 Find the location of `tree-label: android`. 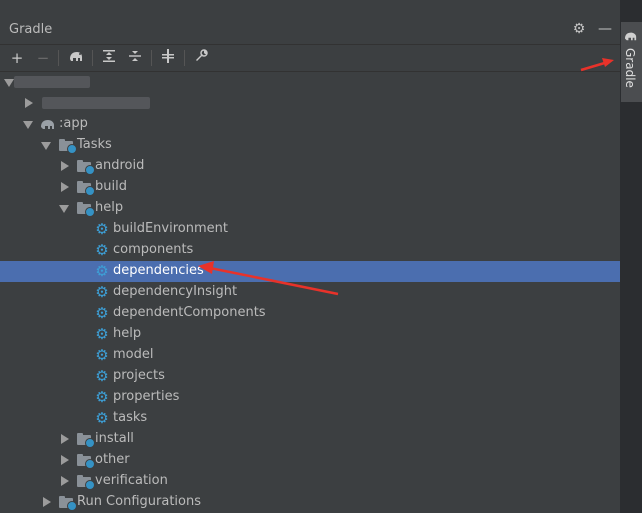

tree-label: android is located at coordinates (120, 165).